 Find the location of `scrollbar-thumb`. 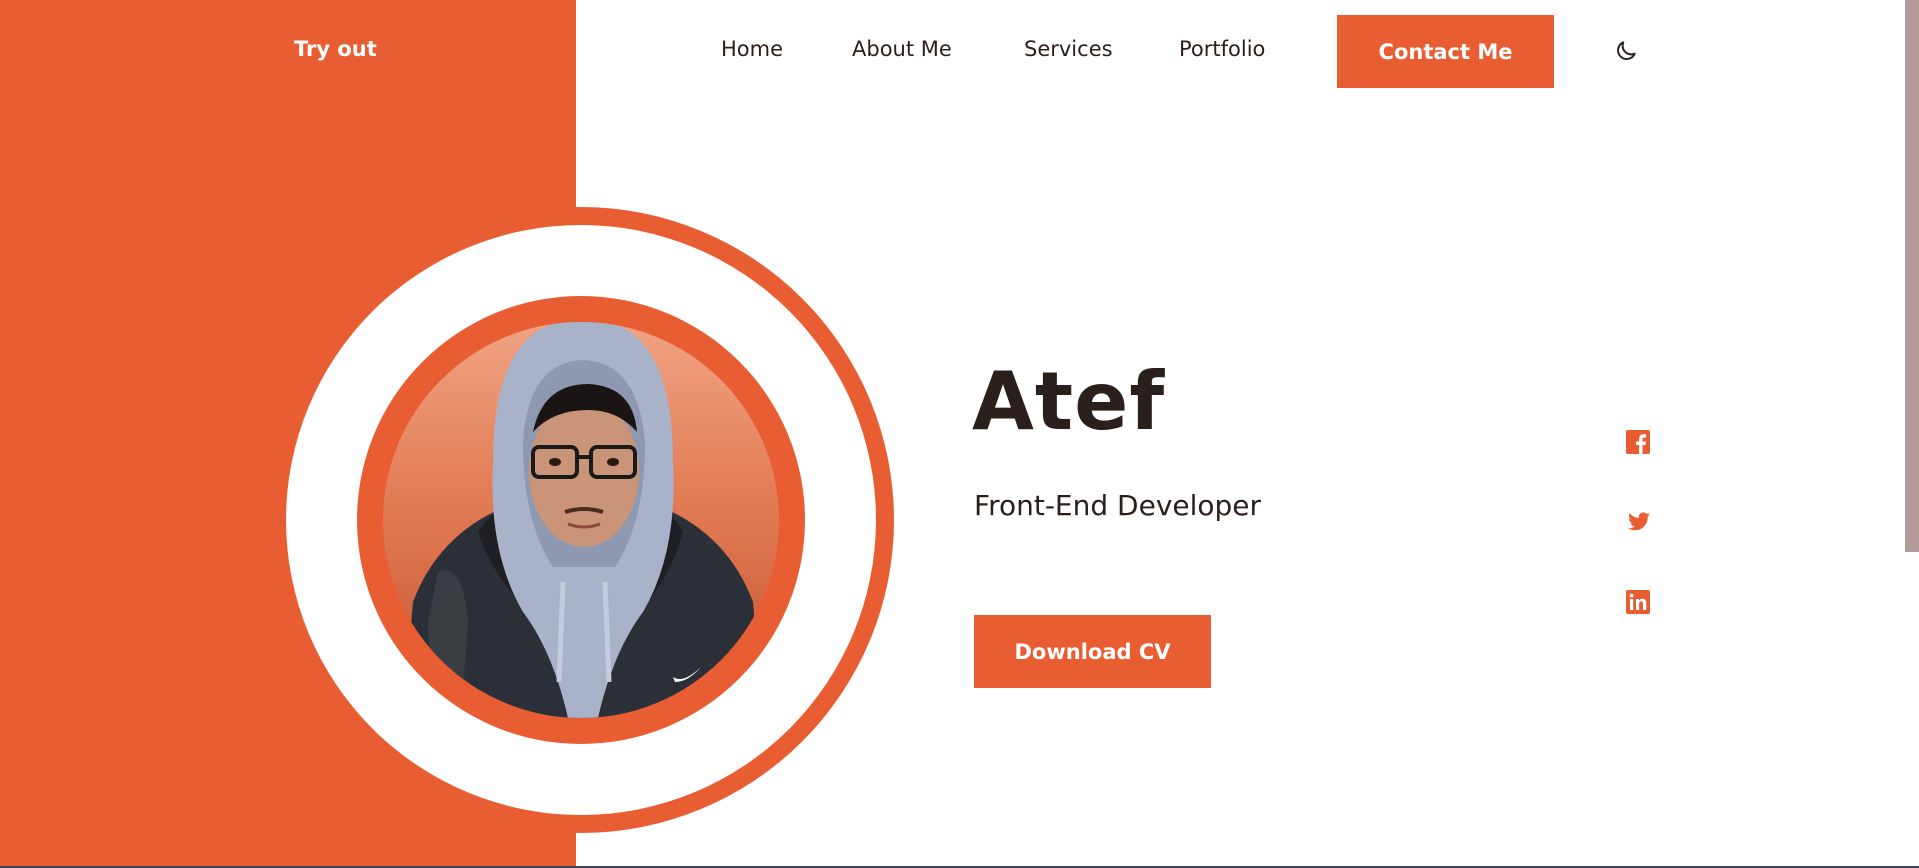

scrollbar-thumb is located at coordinates (1912, 276).